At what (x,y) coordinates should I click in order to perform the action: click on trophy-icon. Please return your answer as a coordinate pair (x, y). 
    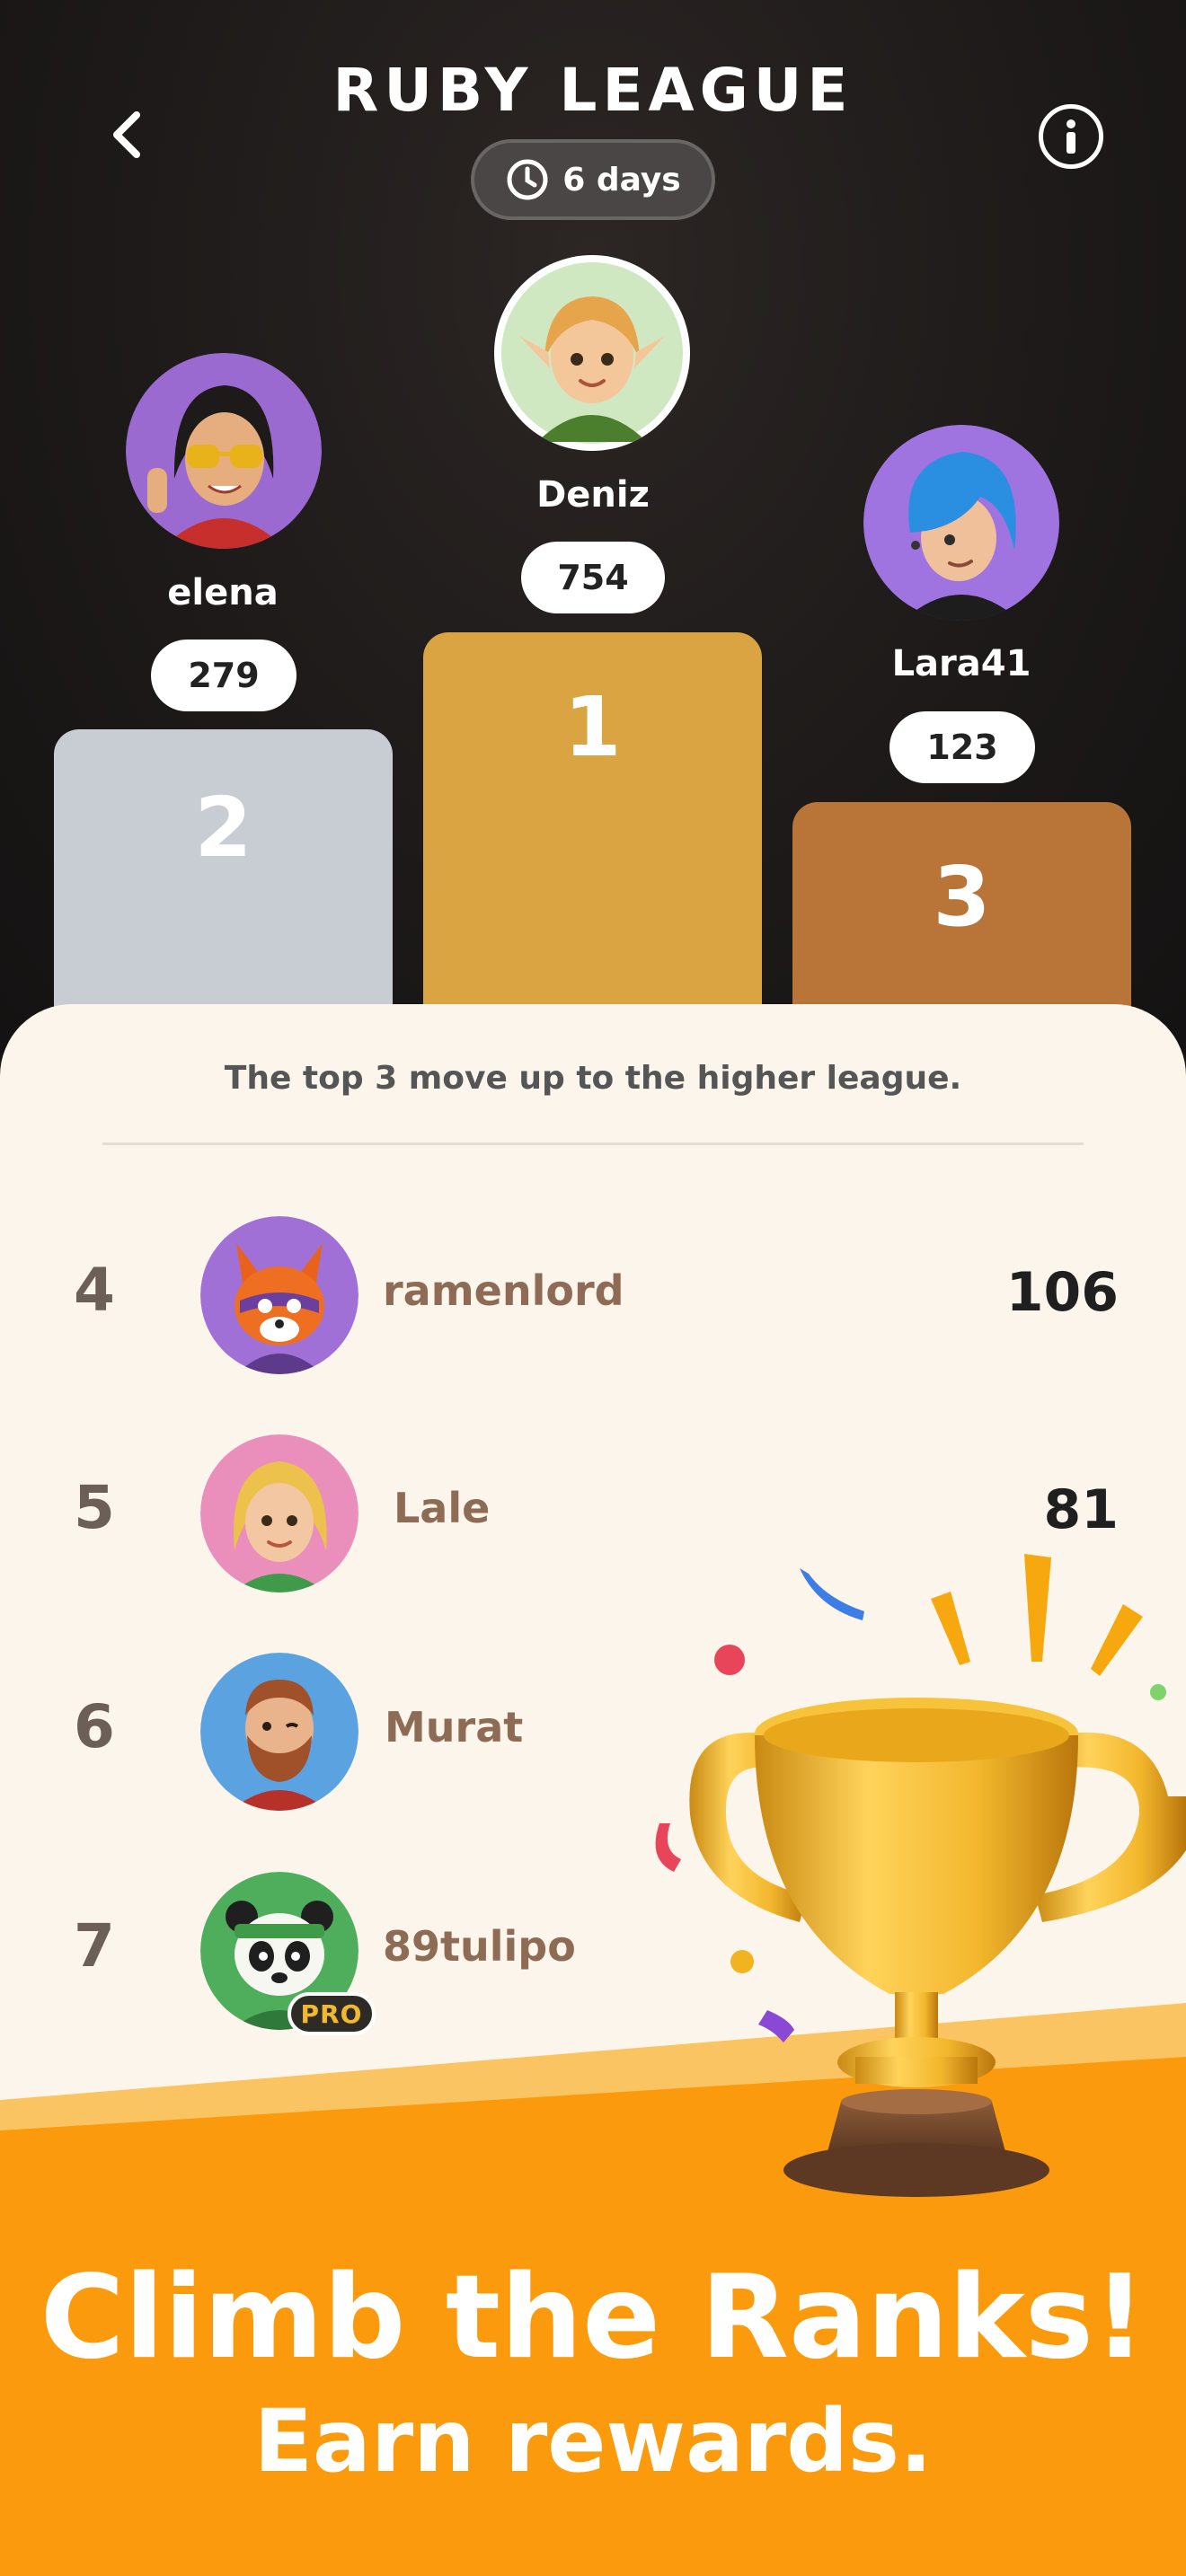
    Looking at the image, I should click on (937, 1875).